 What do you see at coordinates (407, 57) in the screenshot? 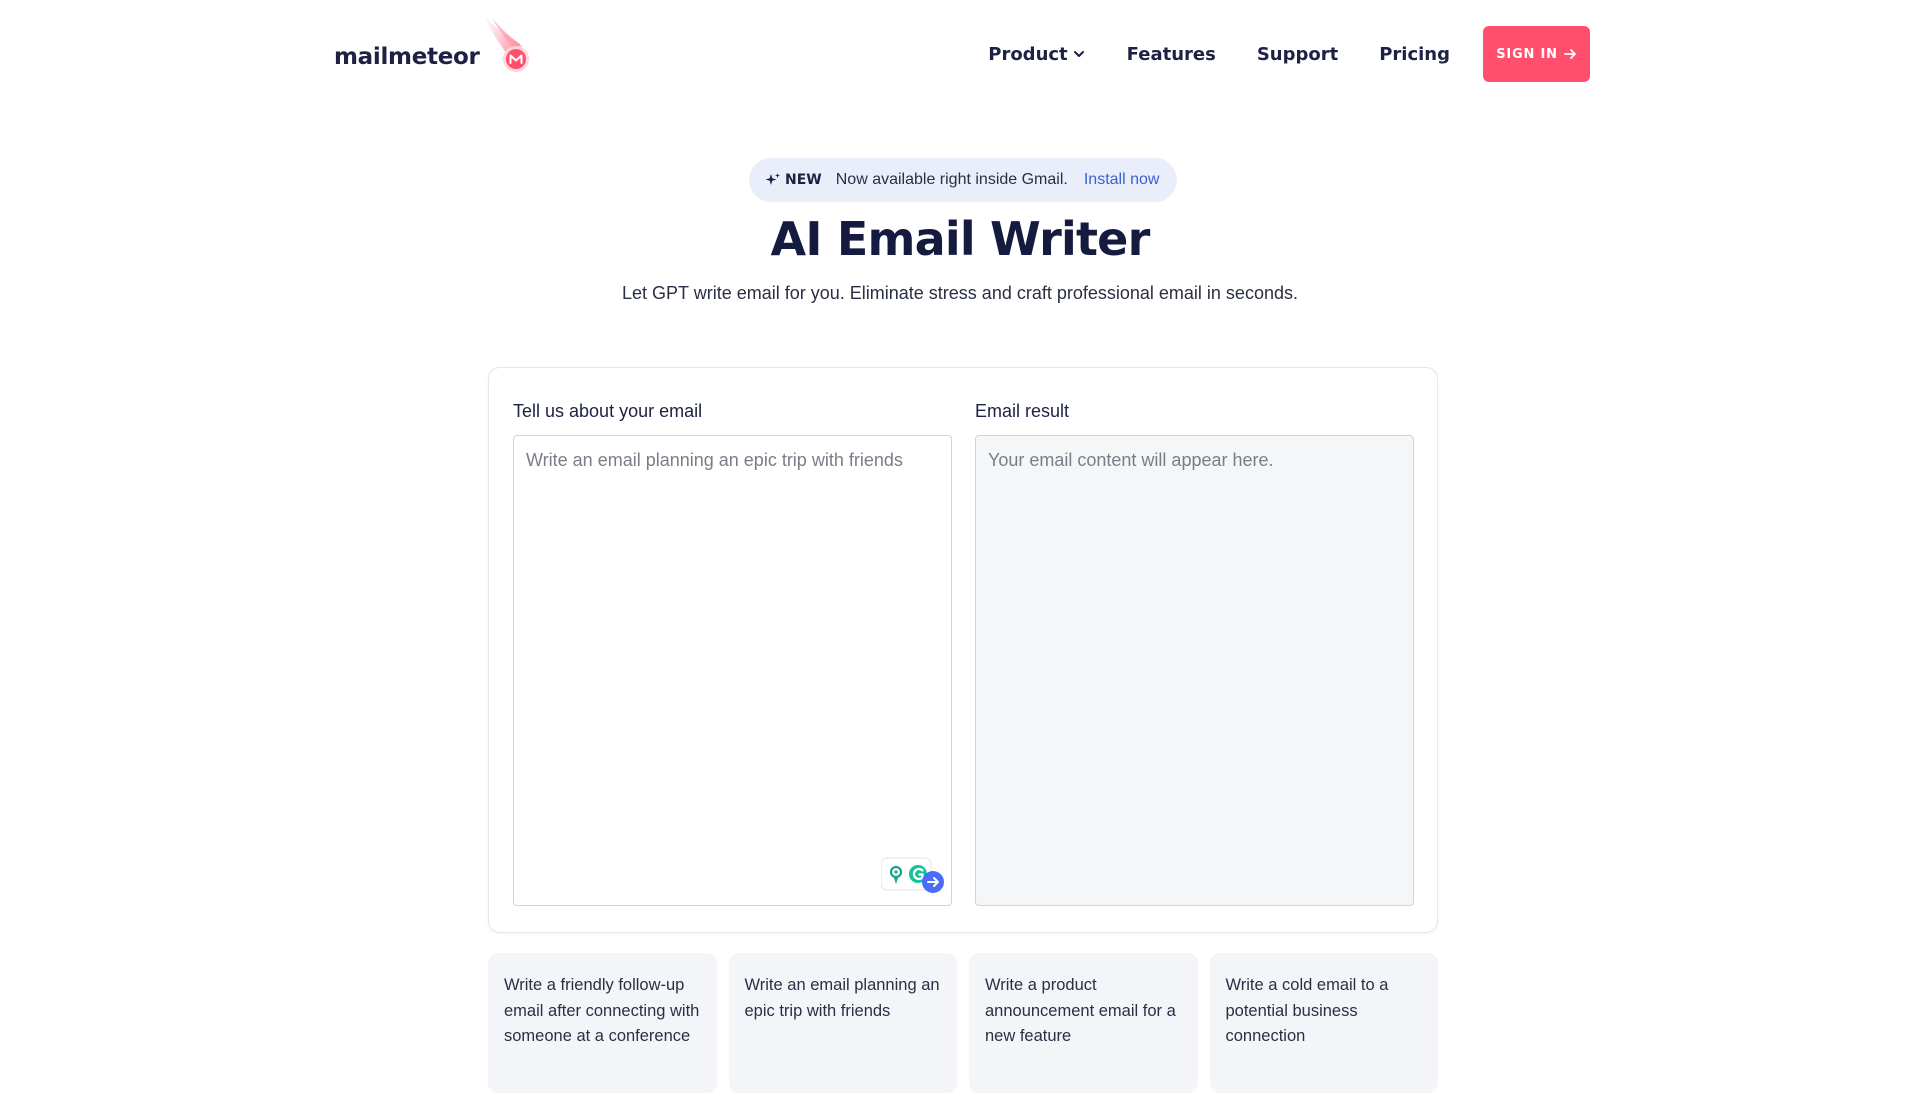
I see `logo-wordmark: mailmeteor` at bounding box center [407, 57].